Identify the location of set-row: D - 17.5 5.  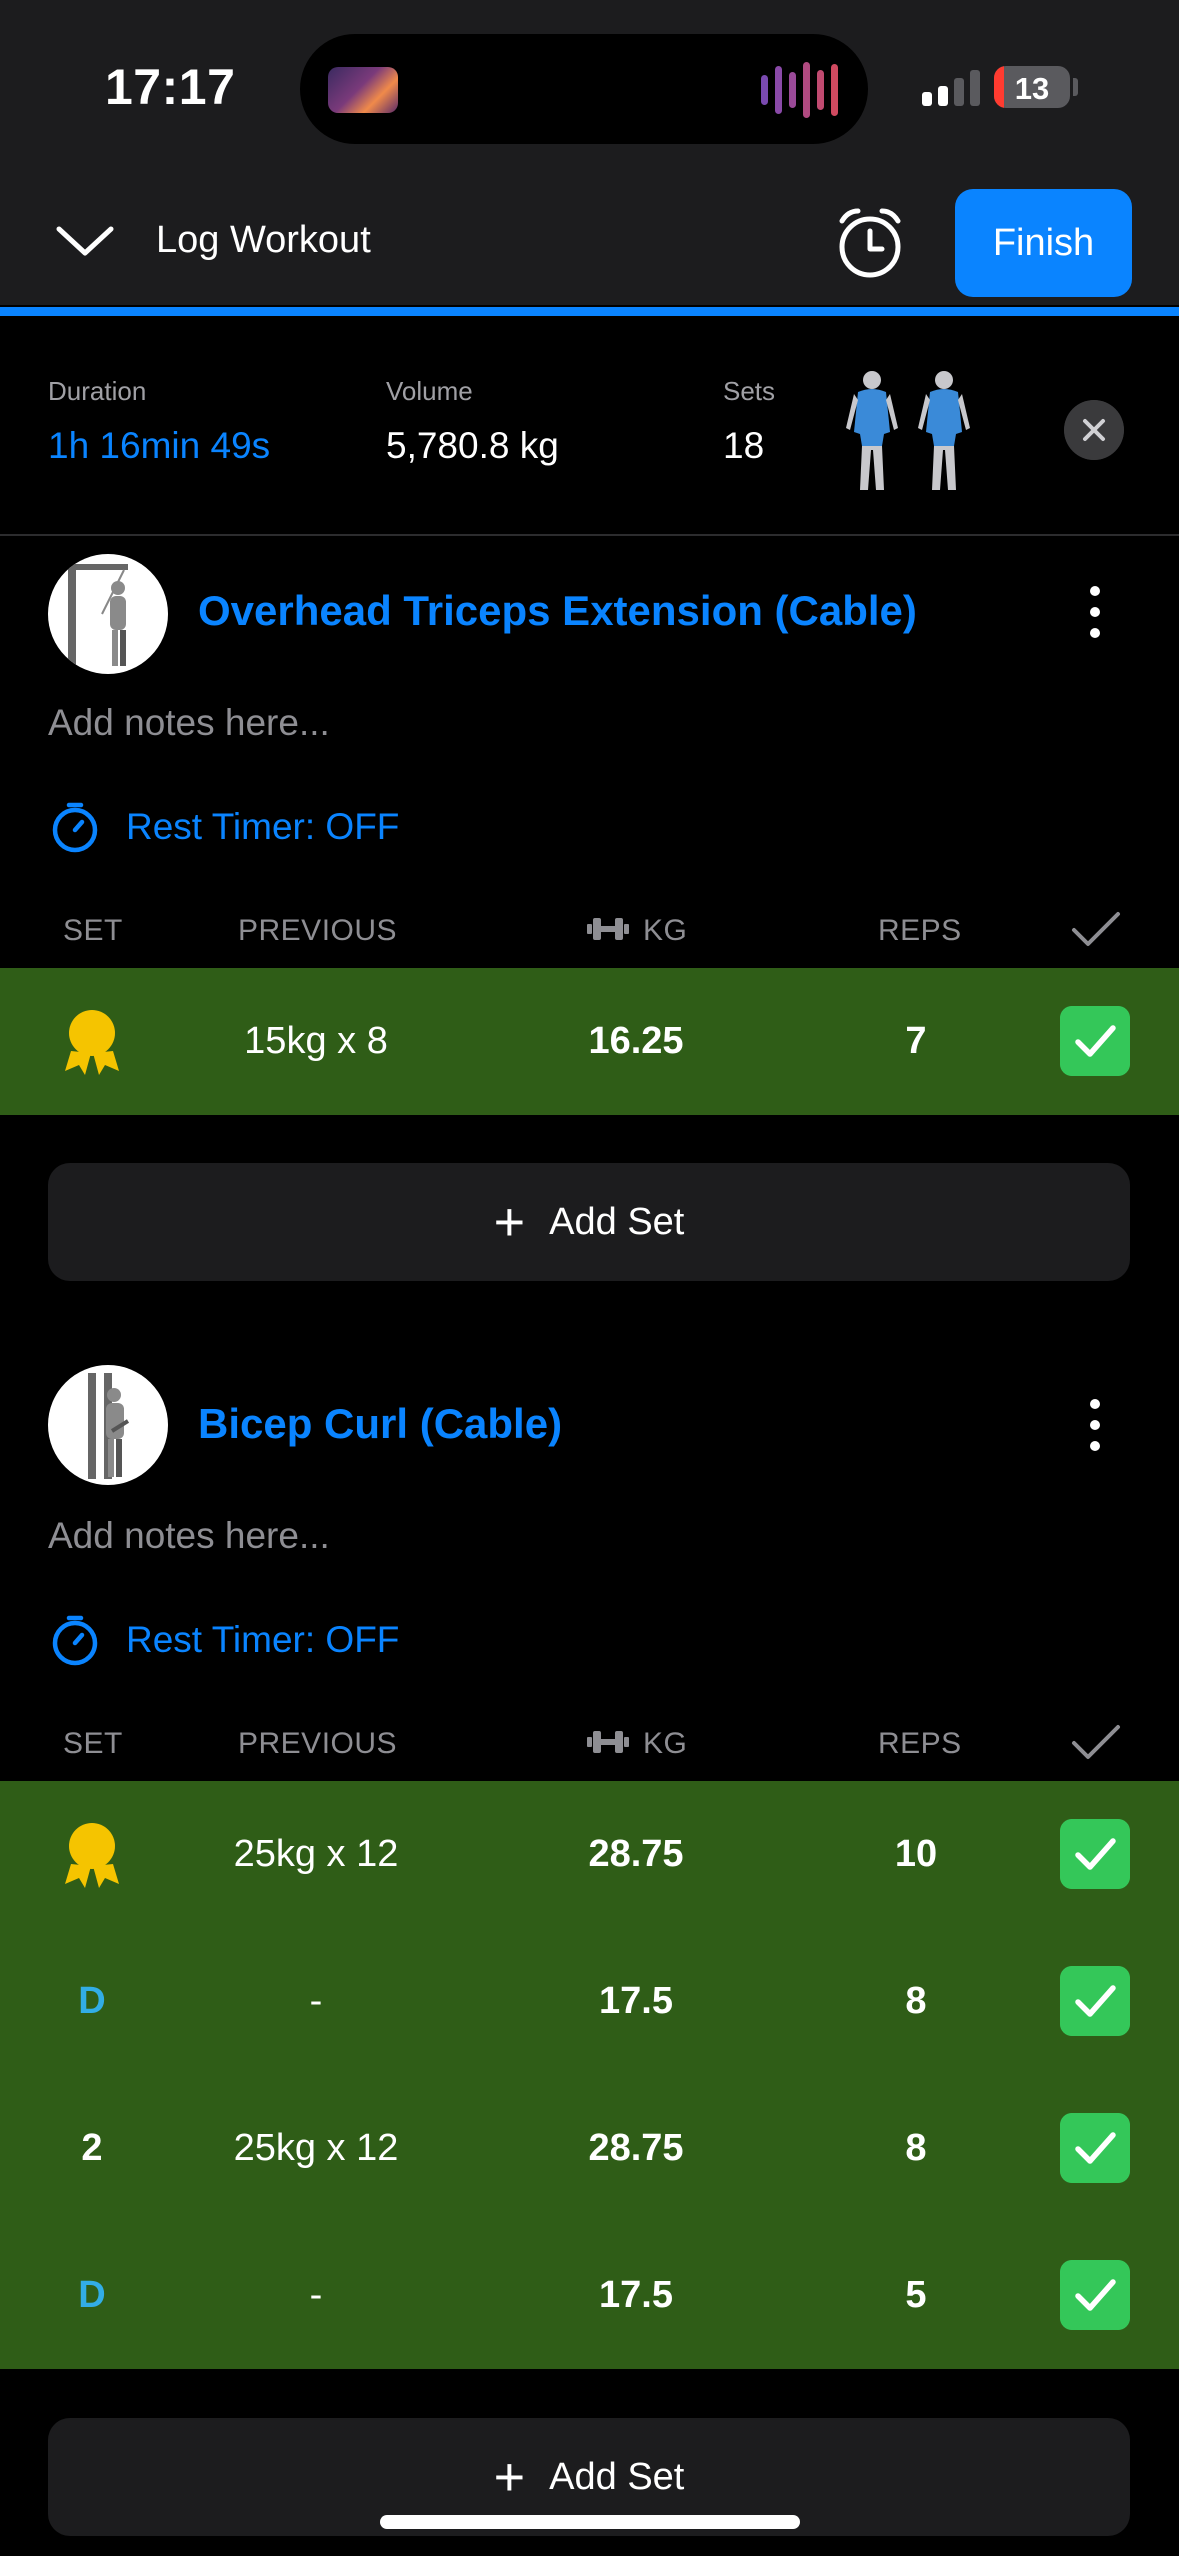
(589, 2295).